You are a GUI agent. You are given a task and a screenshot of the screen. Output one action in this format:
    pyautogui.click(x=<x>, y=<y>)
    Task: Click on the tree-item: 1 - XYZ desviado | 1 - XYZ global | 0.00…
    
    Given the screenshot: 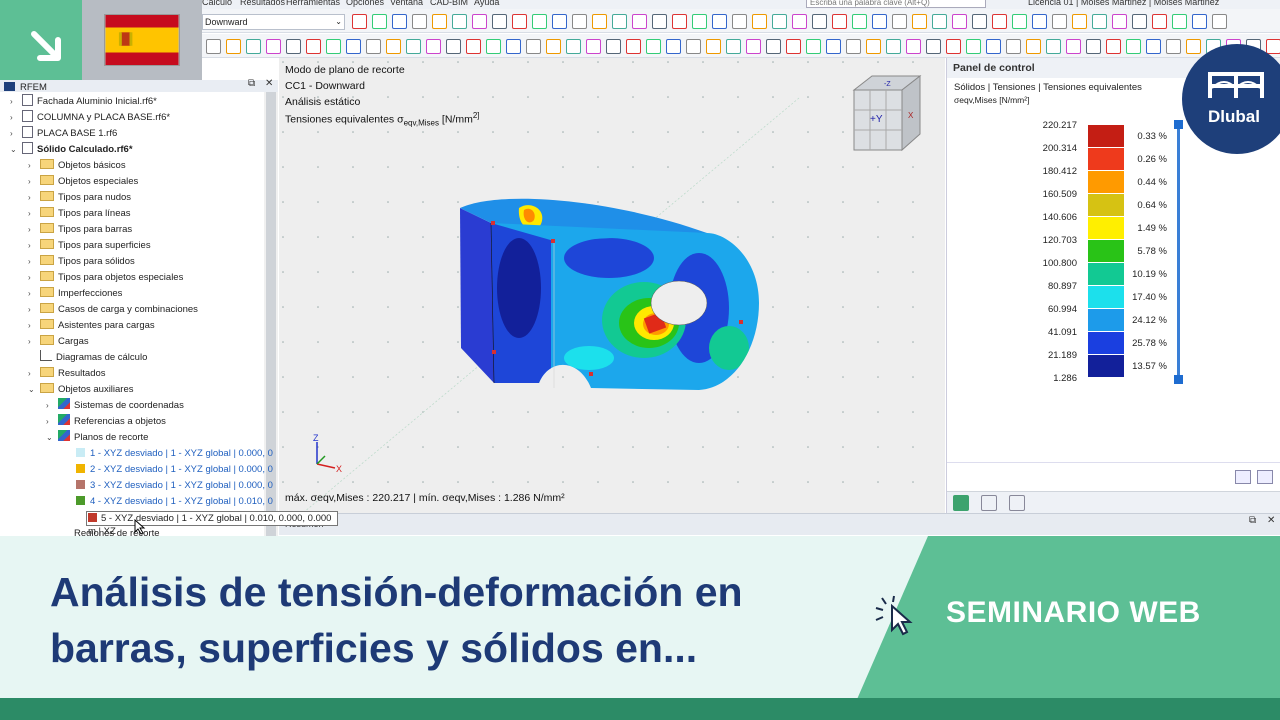 What is the action you would take?
    pyautogui.click(x=174, y=454)
    